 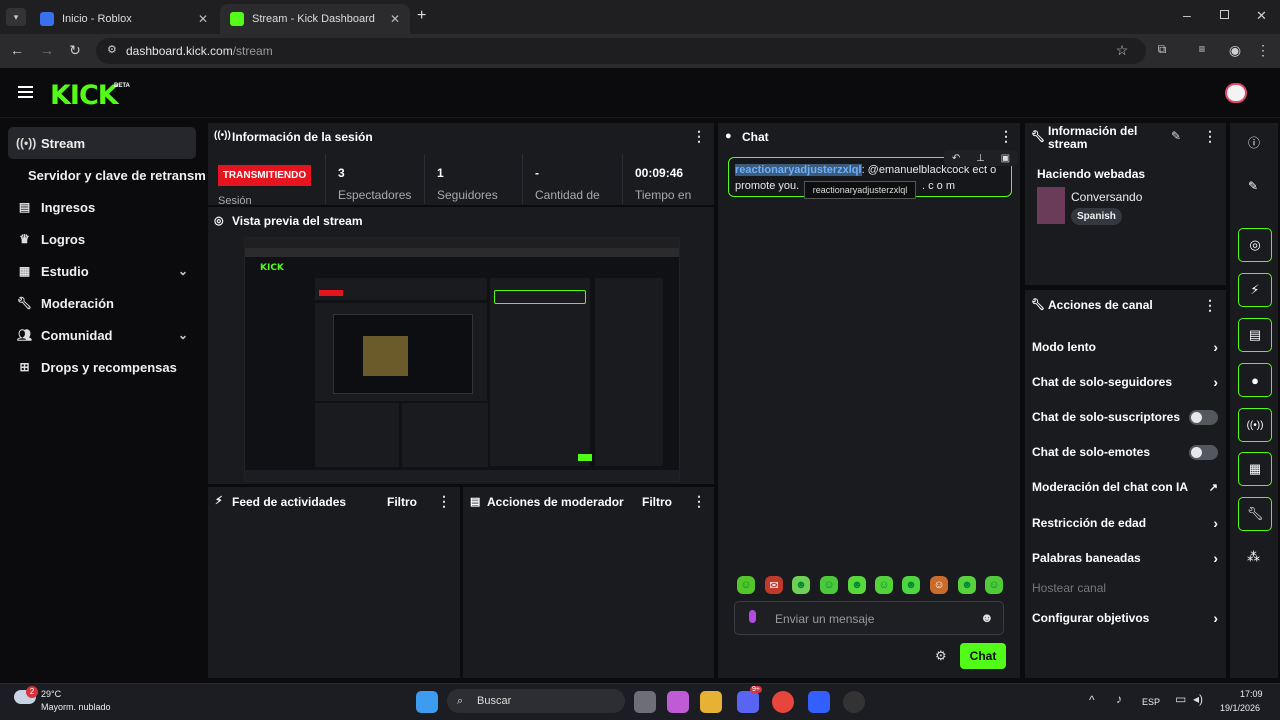 I want to click on chat-menu-icon: ⋮, so click(x=1006, y=136).